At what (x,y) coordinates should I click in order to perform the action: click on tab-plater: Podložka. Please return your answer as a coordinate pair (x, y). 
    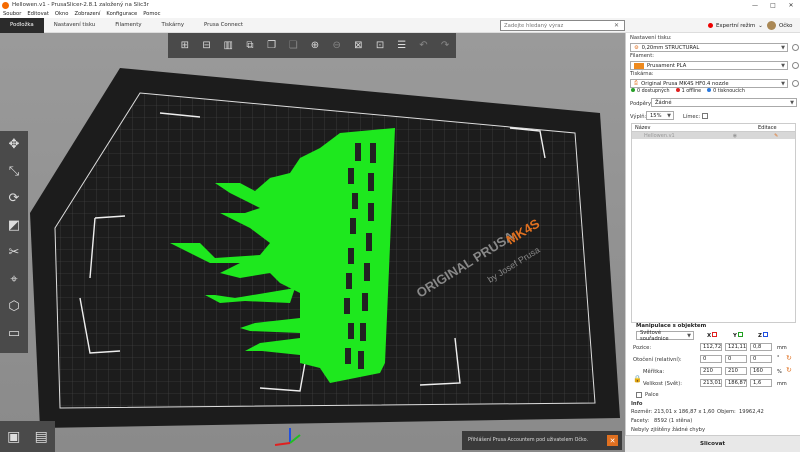
    Looking at the image, I should click on (22, 25).